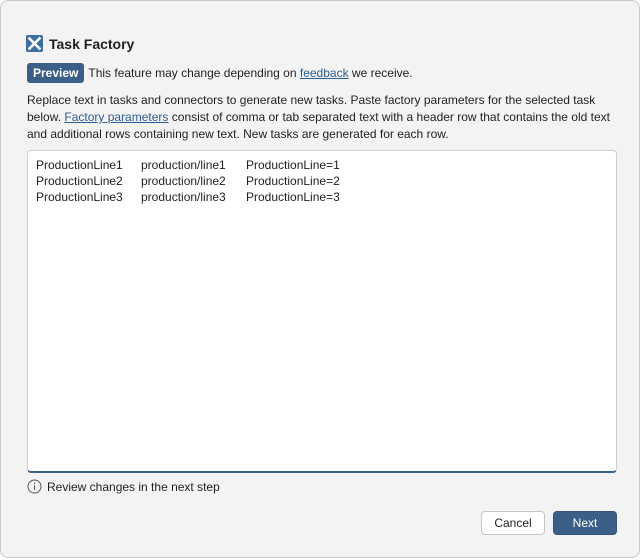 Image resolution: width=642 pixels, height=560 pixels. What do you see at coordinates (192, 73) in the screenshot?
I see `preview-text-before: This feature may change depending on` at bounding box center [192, 73].